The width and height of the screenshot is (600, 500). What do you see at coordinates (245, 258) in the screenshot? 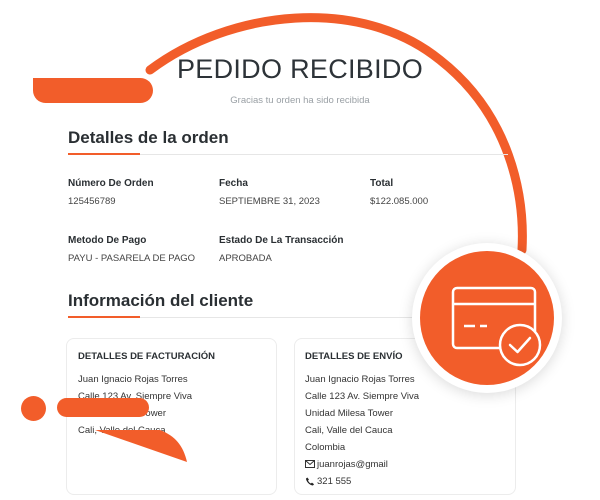
I see `transaction-status-value: APROBADA` at bounding box center [245, 258].